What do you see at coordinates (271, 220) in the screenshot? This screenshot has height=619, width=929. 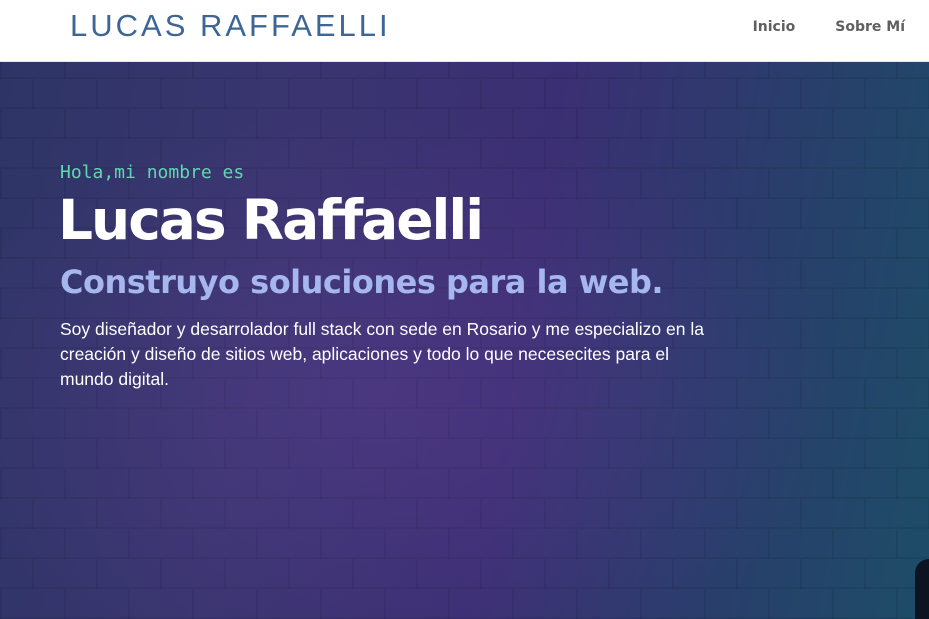 I see `hero-name-heading: Lucas Raffaelli` at bounding box center [271, 220].